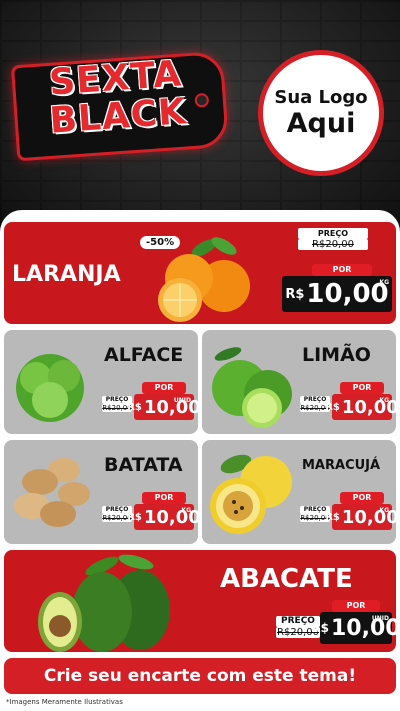 This screenshot has height=711, width=400. I want to click on price-old-laranja: PREÇO R$20,00, so click(333, 239).